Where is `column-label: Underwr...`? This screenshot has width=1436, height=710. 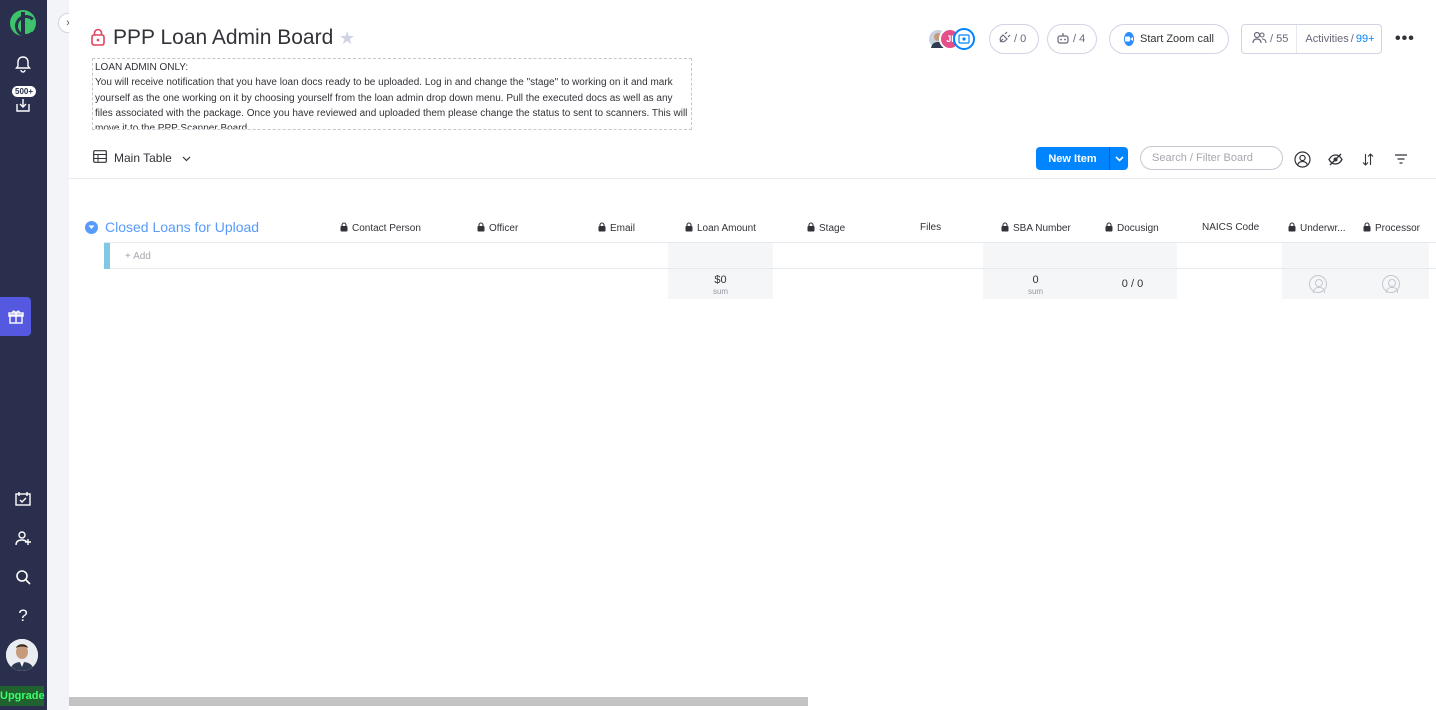
column-label: Underwr... is located at coordinates (1323, 228).